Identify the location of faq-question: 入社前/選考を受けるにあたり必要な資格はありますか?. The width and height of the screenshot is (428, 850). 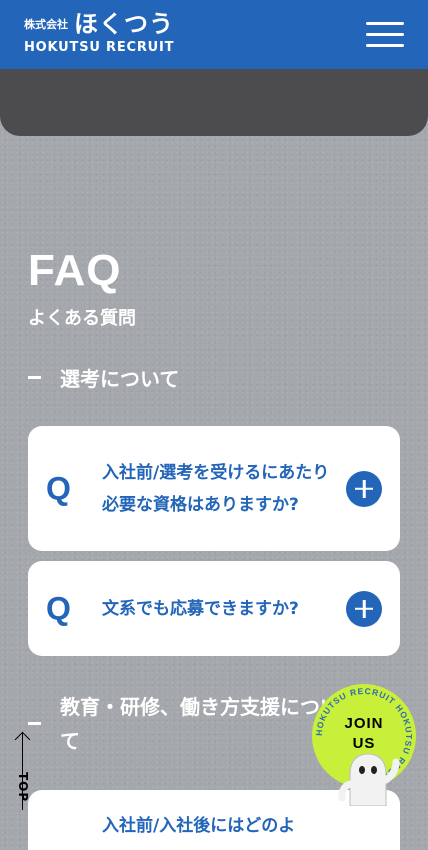
(216, 488).